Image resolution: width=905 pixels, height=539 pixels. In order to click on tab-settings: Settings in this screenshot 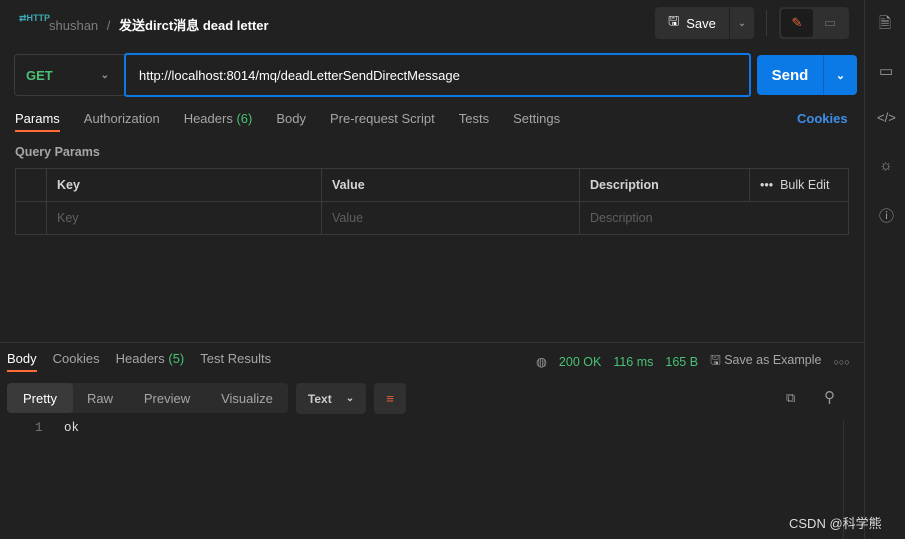, I will do `click(536, 121)`.